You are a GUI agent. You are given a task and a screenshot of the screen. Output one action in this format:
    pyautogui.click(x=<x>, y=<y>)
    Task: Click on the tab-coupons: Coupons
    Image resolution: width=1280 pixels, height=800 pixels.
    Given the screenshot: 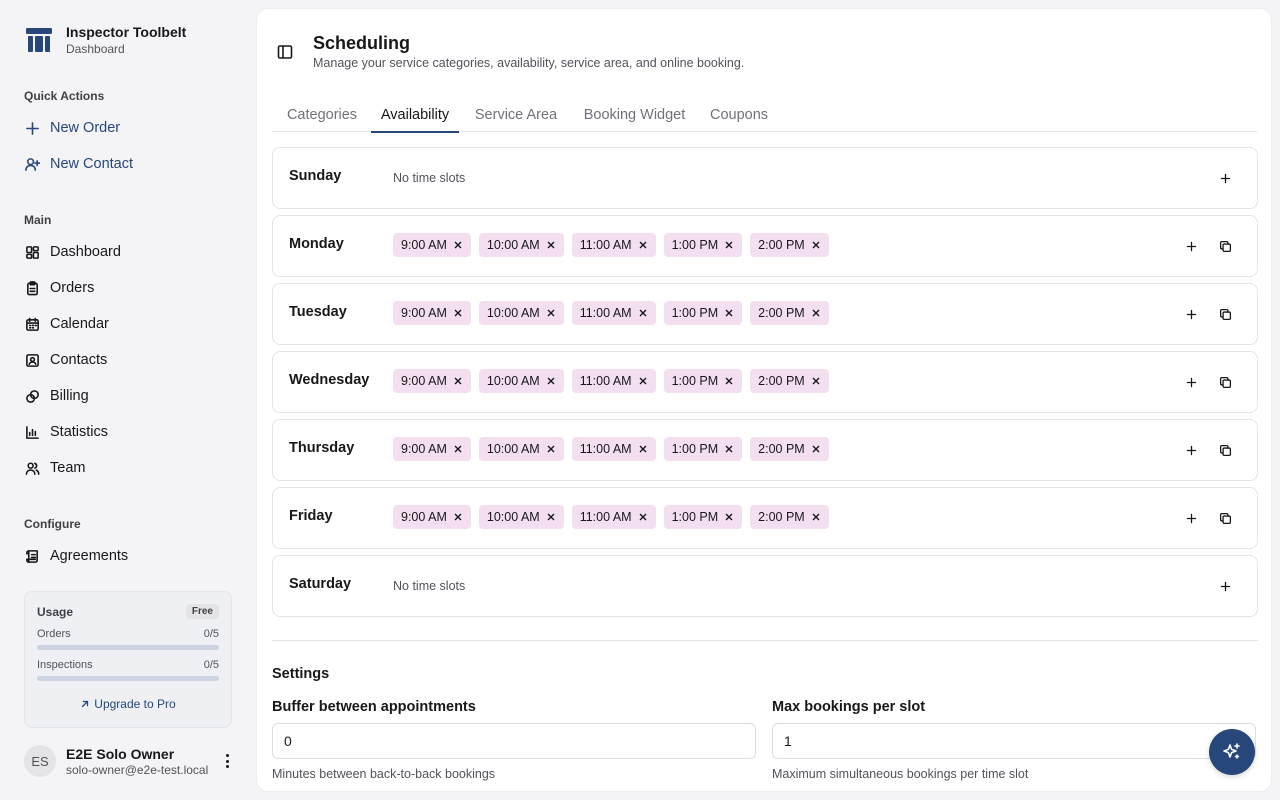 What is the action you would take?
    pyautogui.click(x=739, y=114)
    